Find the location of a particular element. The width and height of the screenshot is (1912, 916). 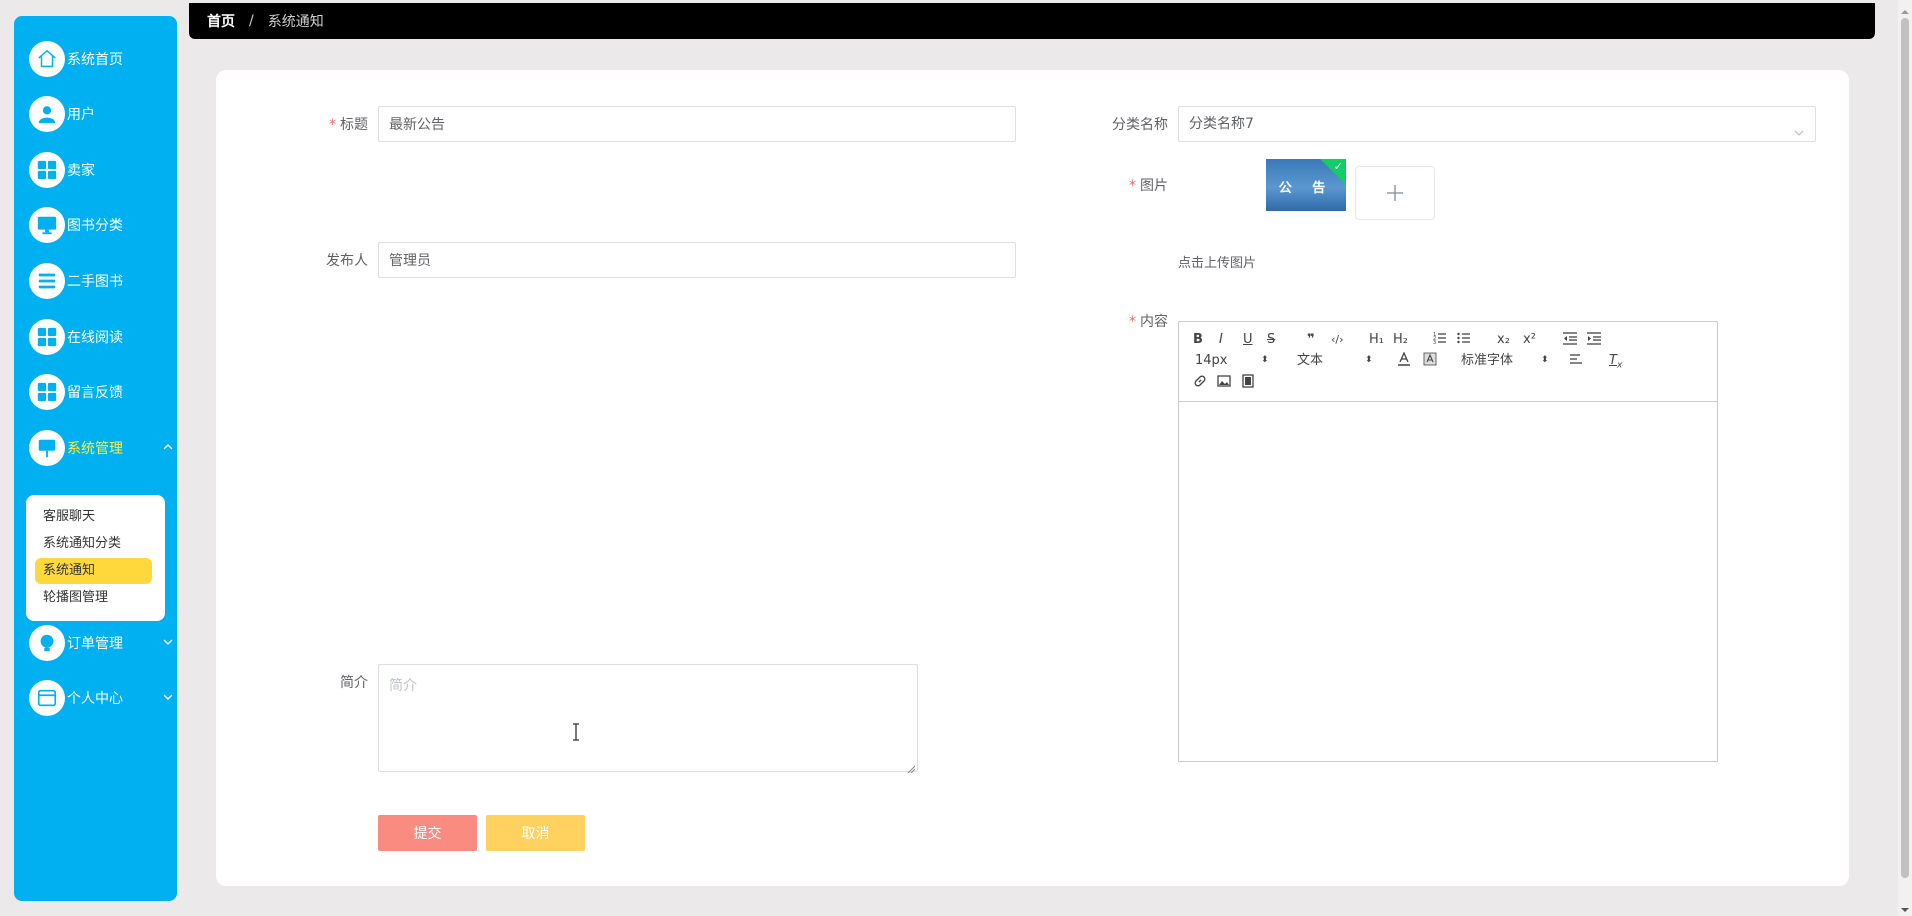

bold-button: B is located at coordinates (1198, 340).